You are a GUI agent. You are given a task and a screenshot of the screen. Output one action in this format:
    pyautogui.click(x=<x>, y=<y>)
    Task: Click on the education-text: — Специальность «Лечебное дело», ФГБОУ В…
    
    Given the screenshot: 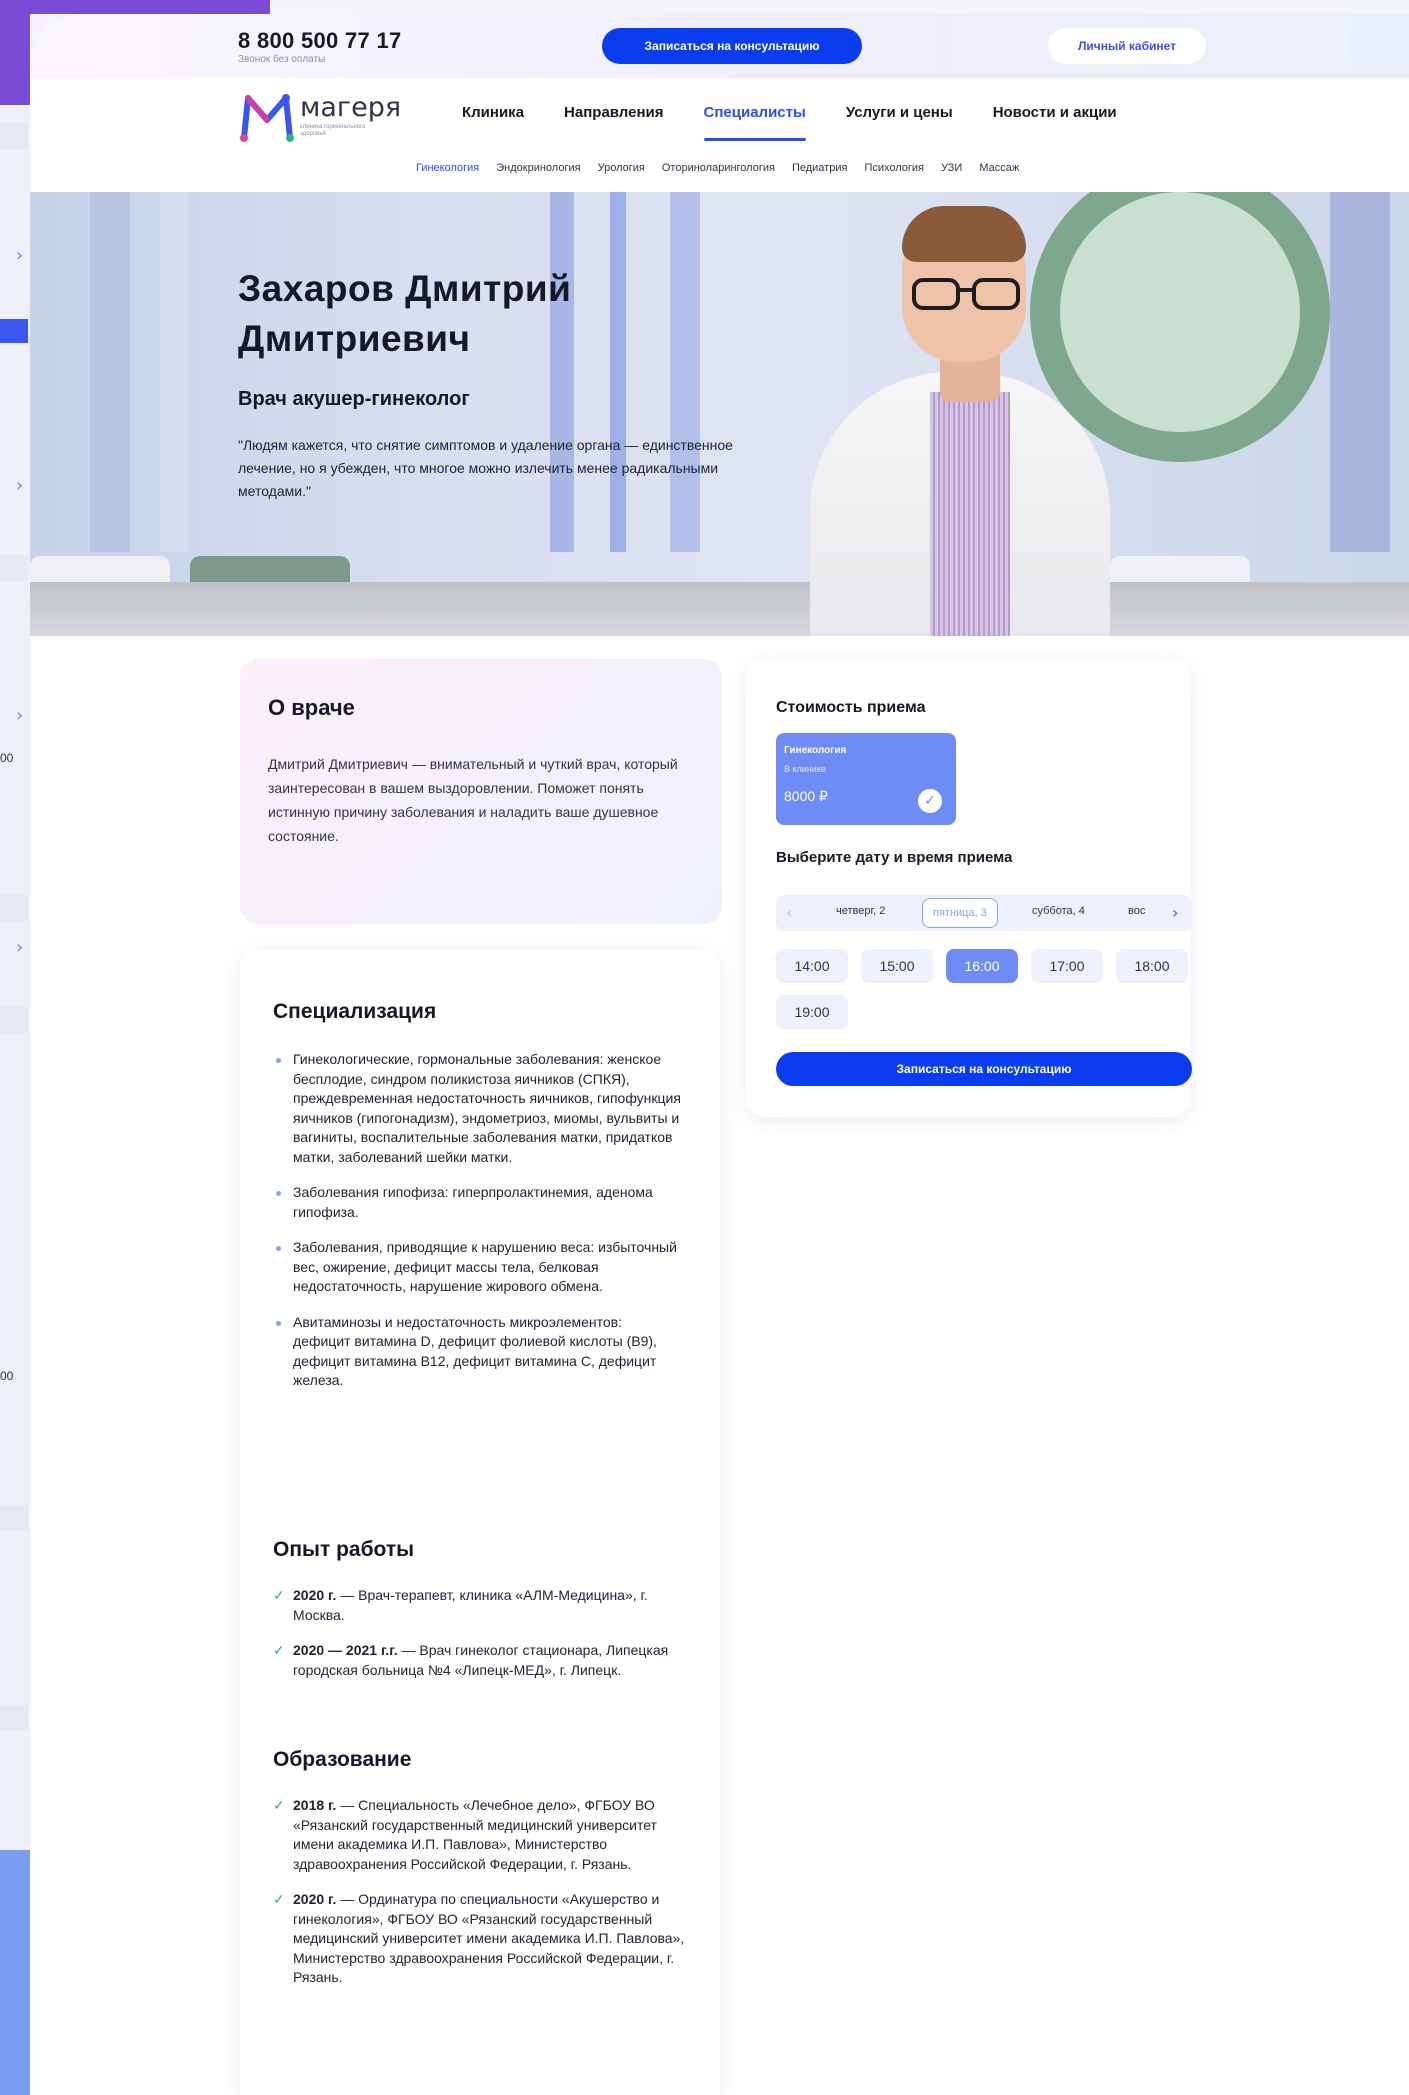 What is the action you would take?
    pyautogui.click(x=475, y=1834)
    